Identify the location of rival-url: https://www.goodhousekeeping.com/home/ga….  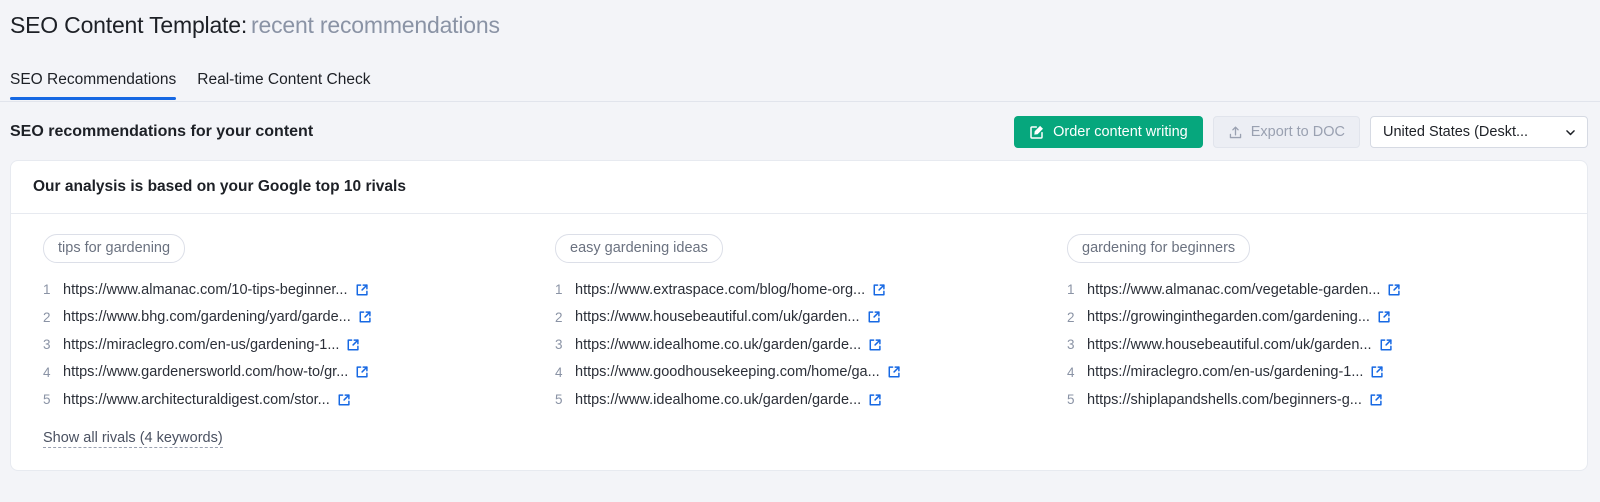
(727, 372).